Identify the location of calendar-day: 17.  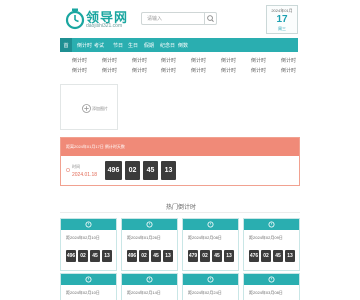
(282, 19).